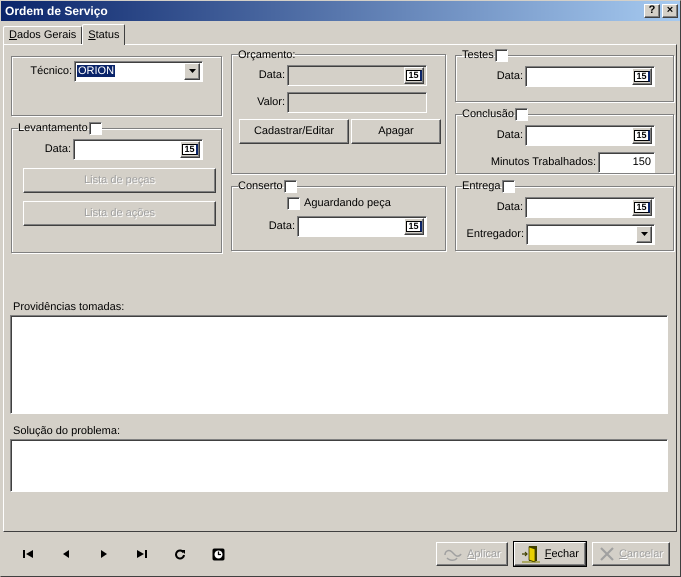 This screenshot has height=577, width=681. Describe the element at coordinates (481, 186) in the screenshot. I see `group-title: Entrega` at that location.